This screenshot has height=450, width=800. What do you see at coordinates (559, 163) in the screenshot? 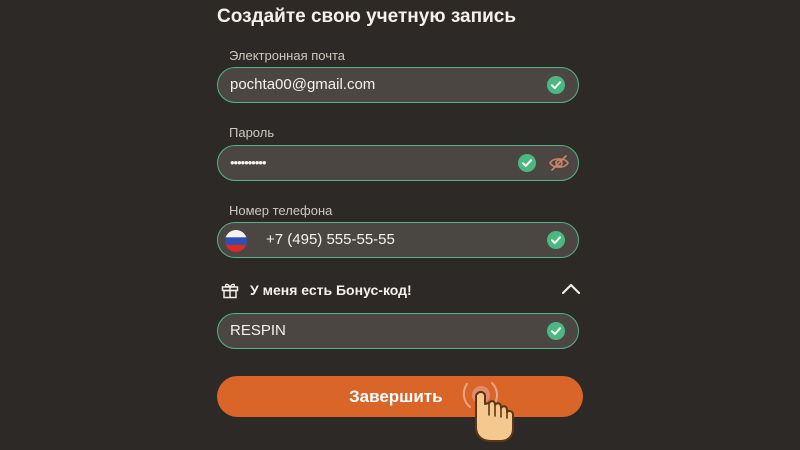
I see `eye-off-icon` at bounding box center [559, 163].